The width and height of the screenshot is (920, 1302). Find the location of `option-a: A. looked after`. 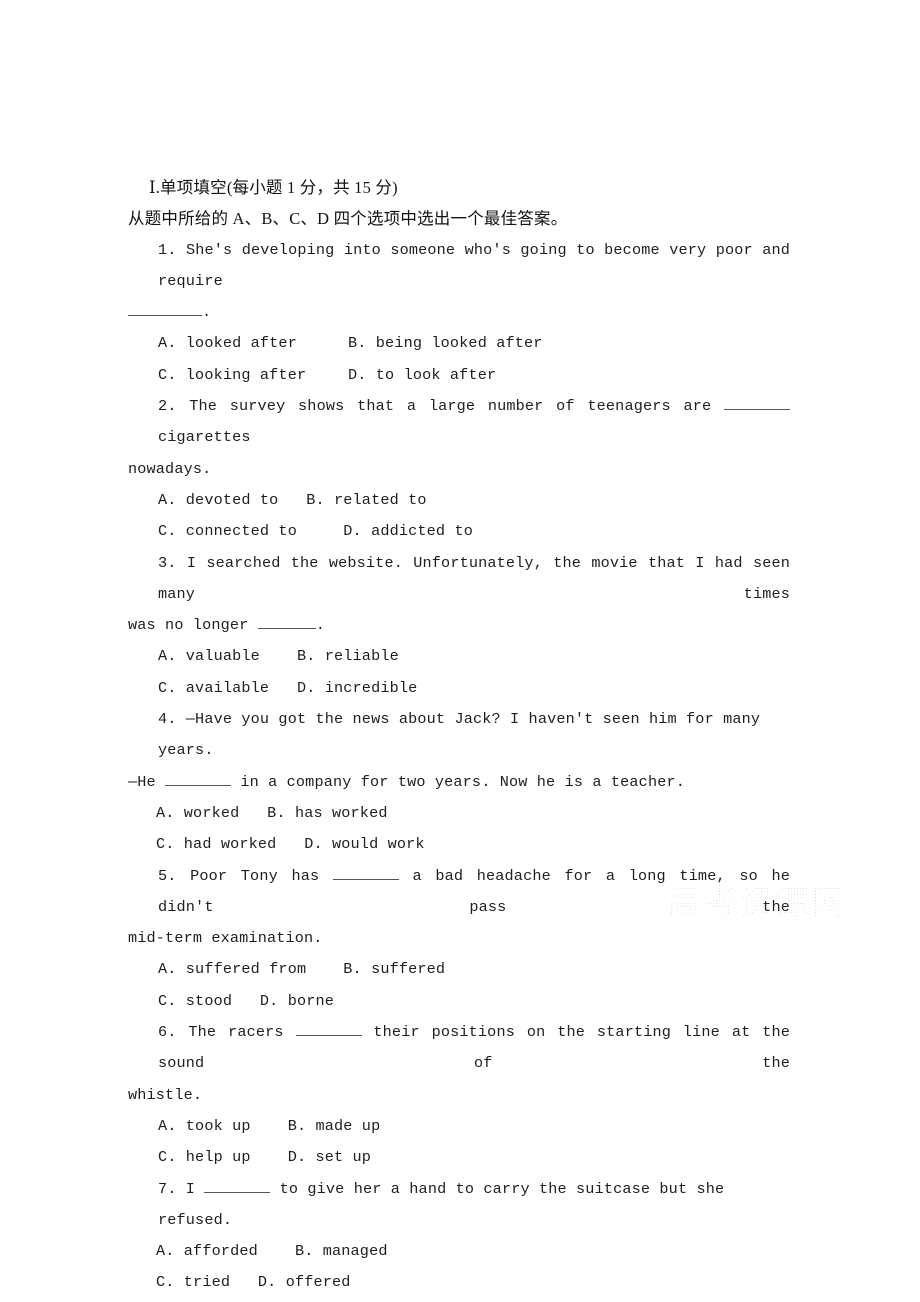

option-a: A. looked after is located at coordinates (253, 343).